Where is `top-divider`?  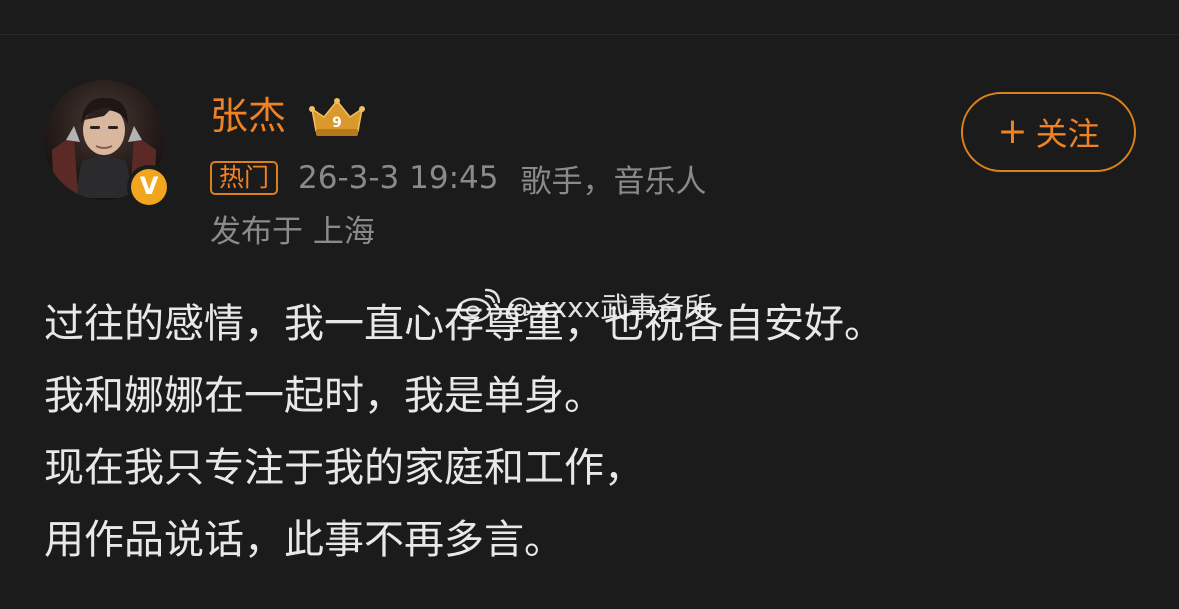 top-divider is located at coordinates (589, 34).